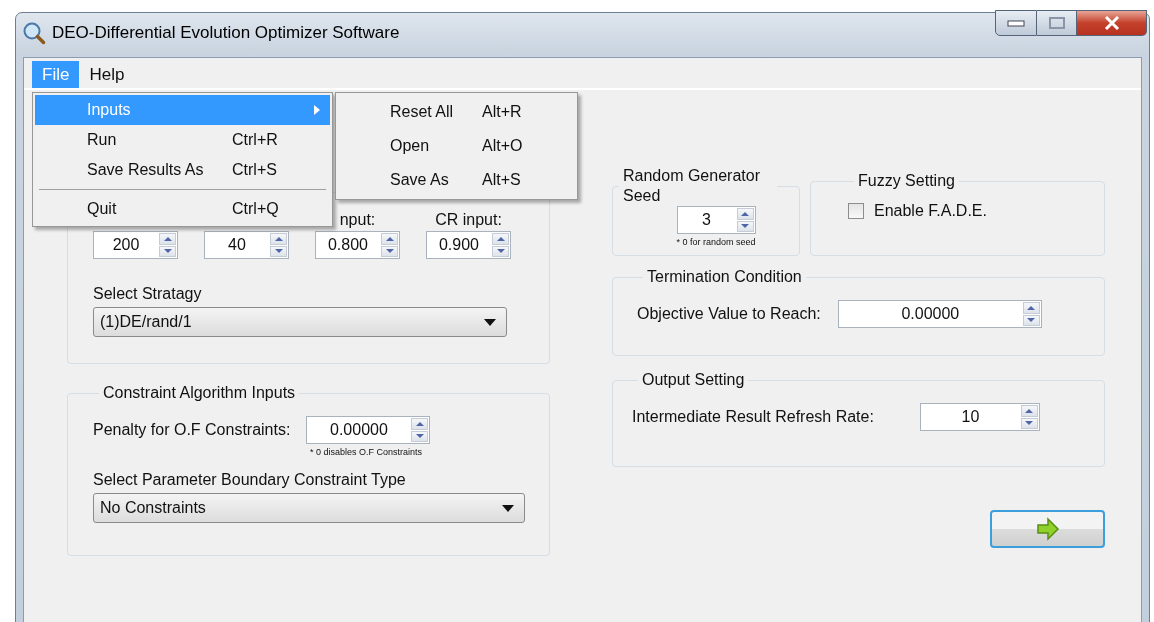 The height and width of the screenshot is (622, 1154). What do you see at coordinates (148, 294) in the screenshot?
I see `field-label: Select Stratagy` at bounding box center [148, 294].